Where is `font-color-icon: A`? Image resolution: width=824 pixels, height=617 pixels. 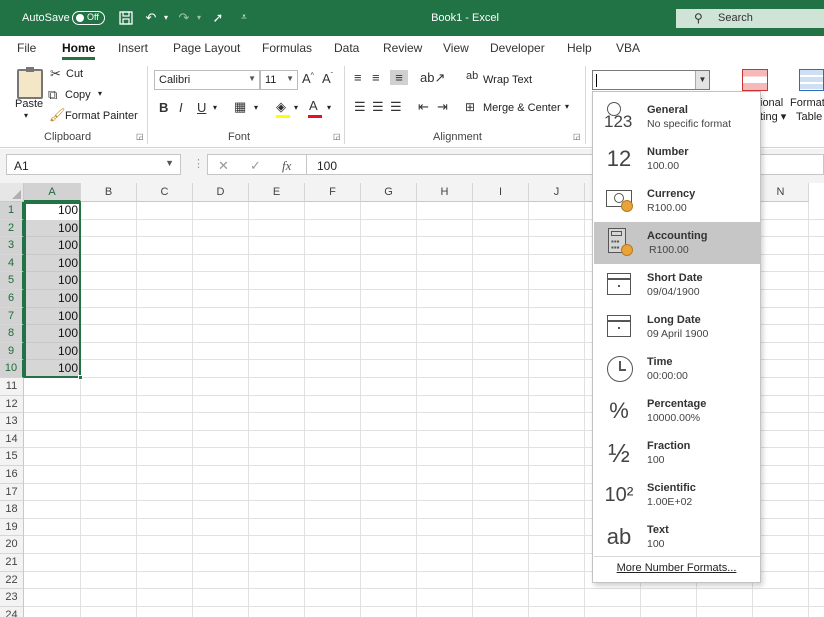 font-color-icon: A is located at coordinates (313, 105).